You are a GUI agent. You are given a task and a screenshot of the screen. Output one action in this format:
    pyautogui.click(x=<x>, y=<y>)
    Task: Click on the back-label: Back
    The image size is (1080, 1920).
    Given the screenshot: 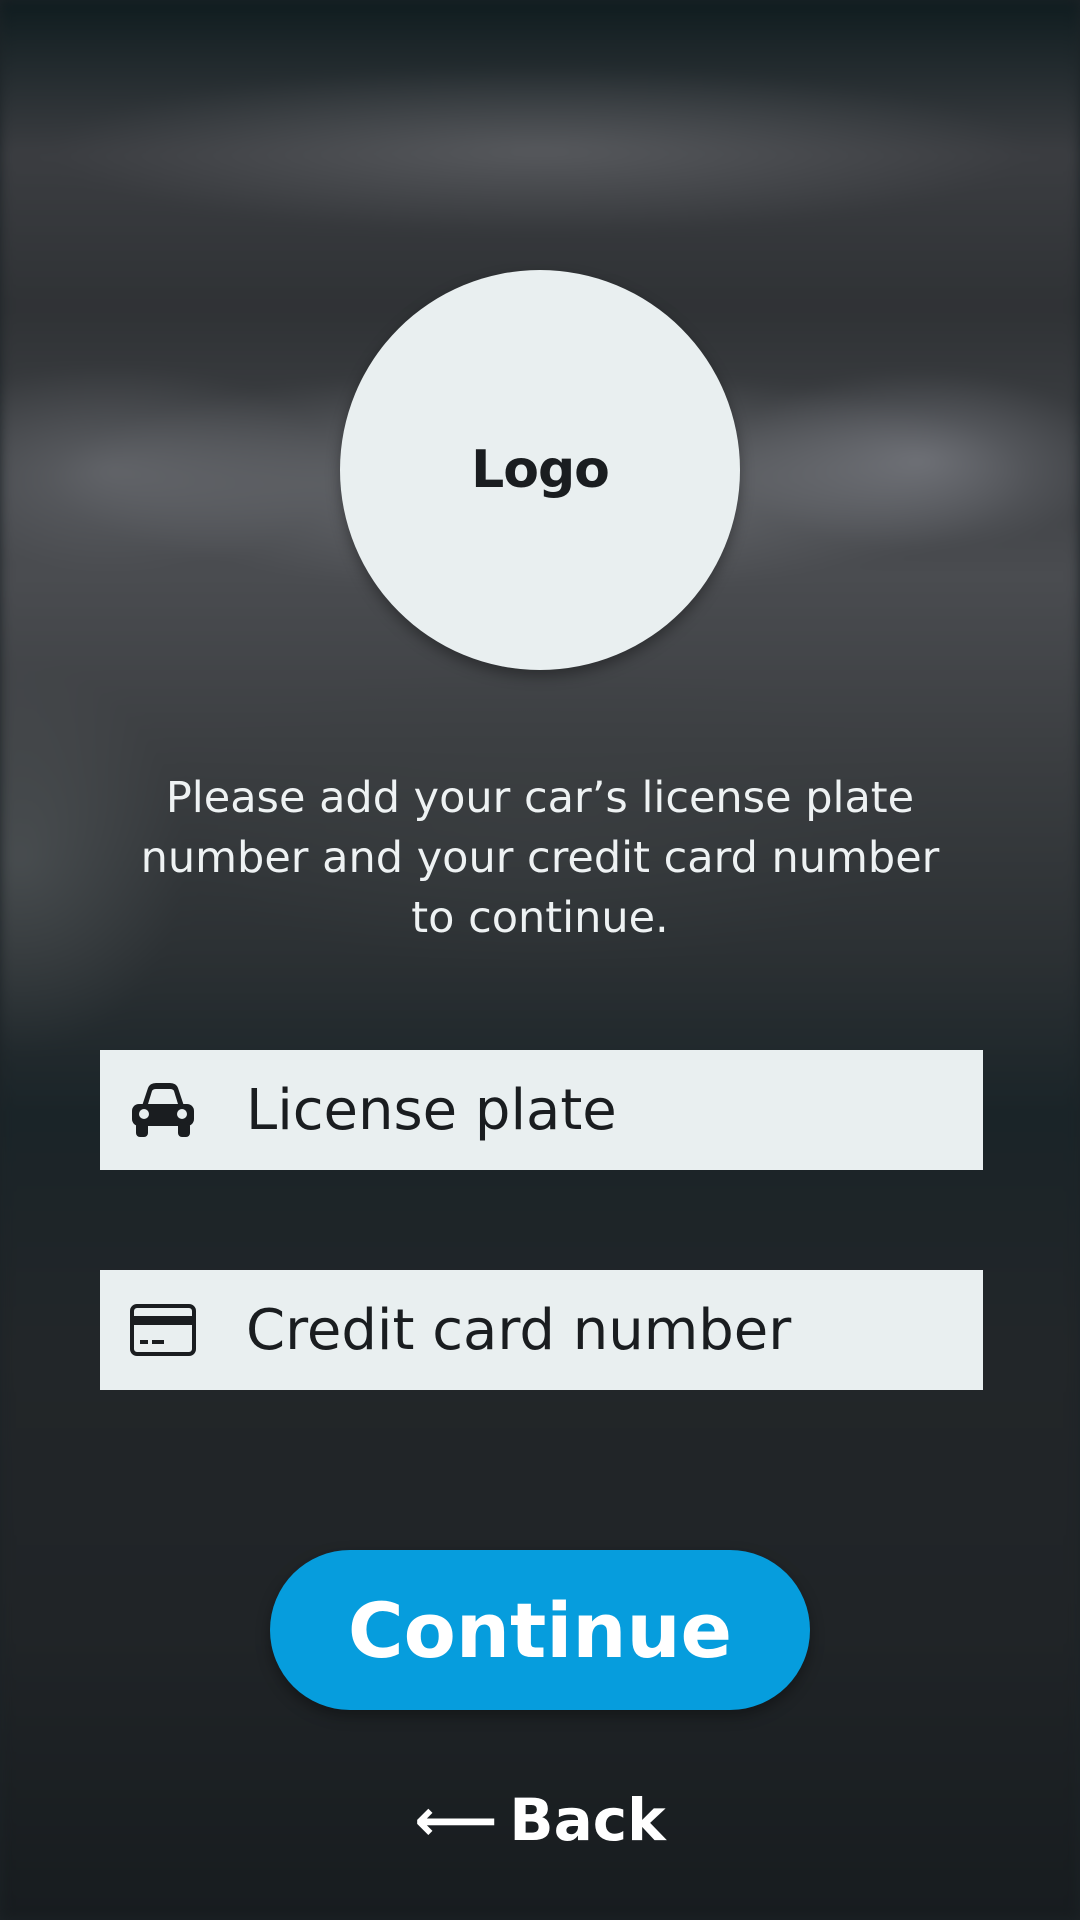 What is the action you would take?
    pyautogui.click(x=587, y=1820)
    